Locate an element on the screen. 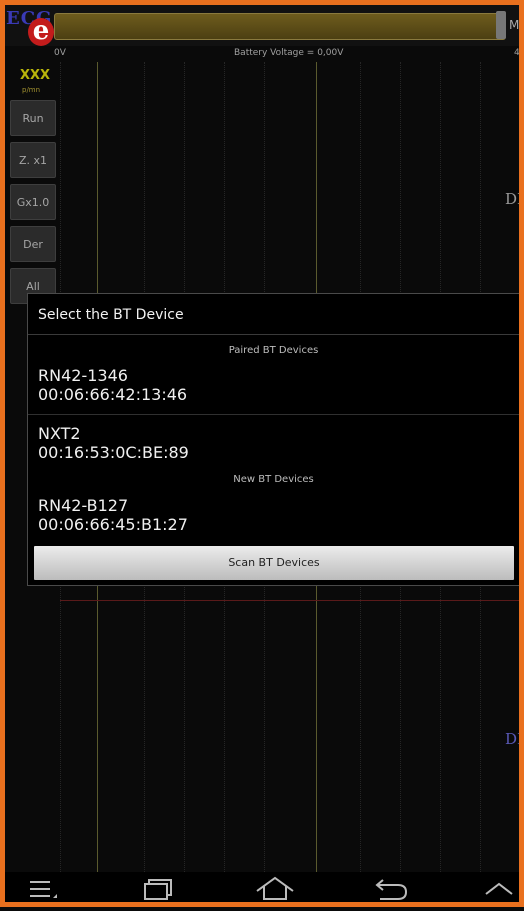 This screenshot has height=911, width=524. new-devices-header: New BT Devices is located at coordinates (273, 479).